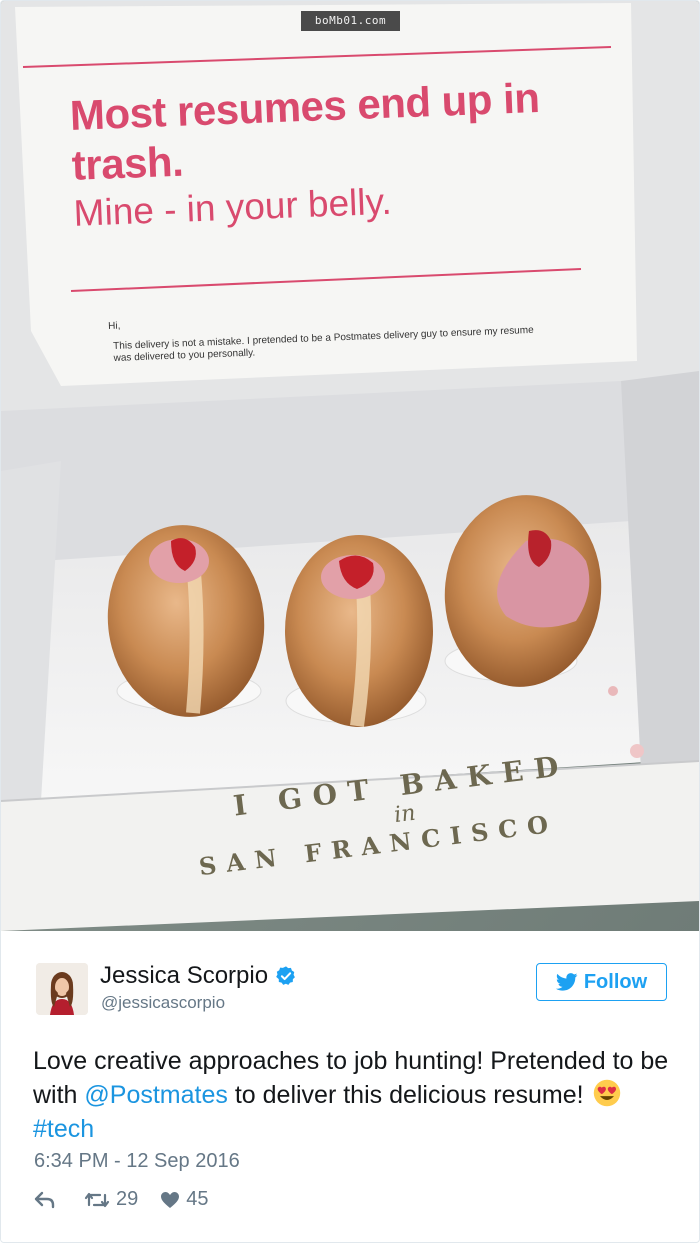  I want to click on reply-button, so click(48, 1200).